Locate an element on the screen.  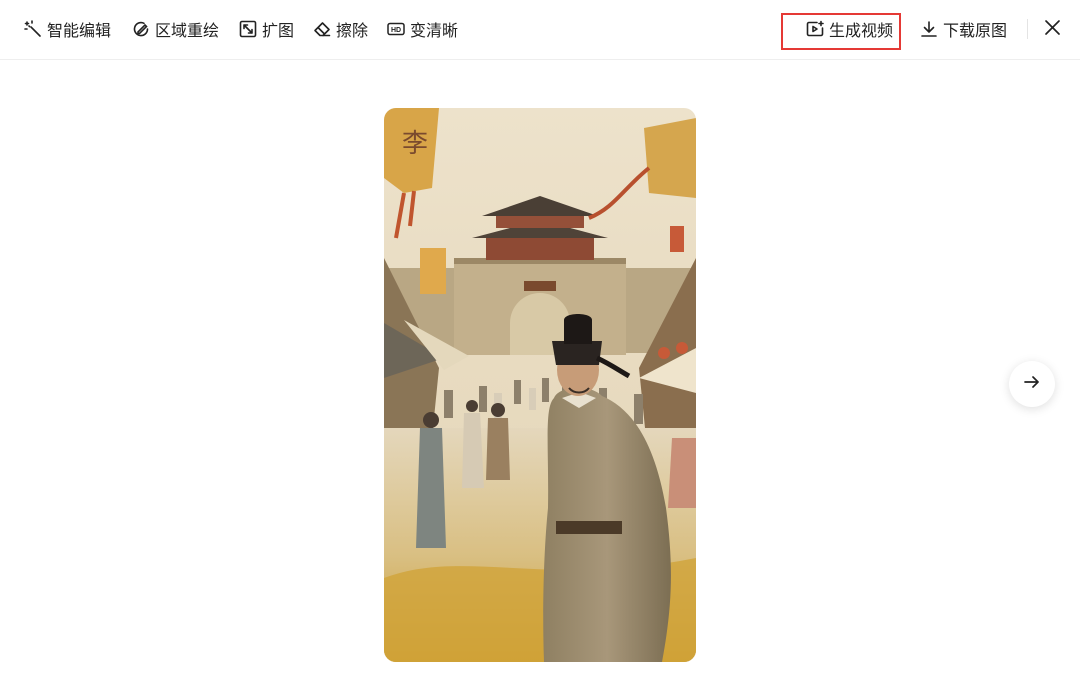
close-icon is located at coordinates (1052, 29).